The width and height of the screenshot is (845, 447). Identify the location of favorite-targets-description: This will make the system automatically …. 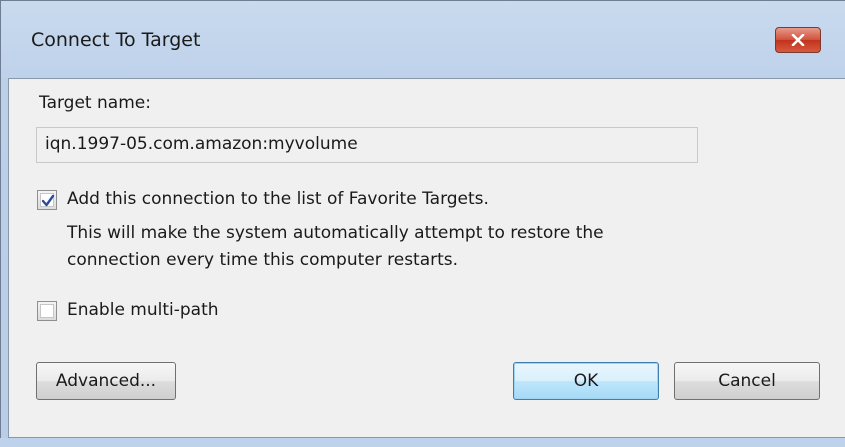
(387, 247).